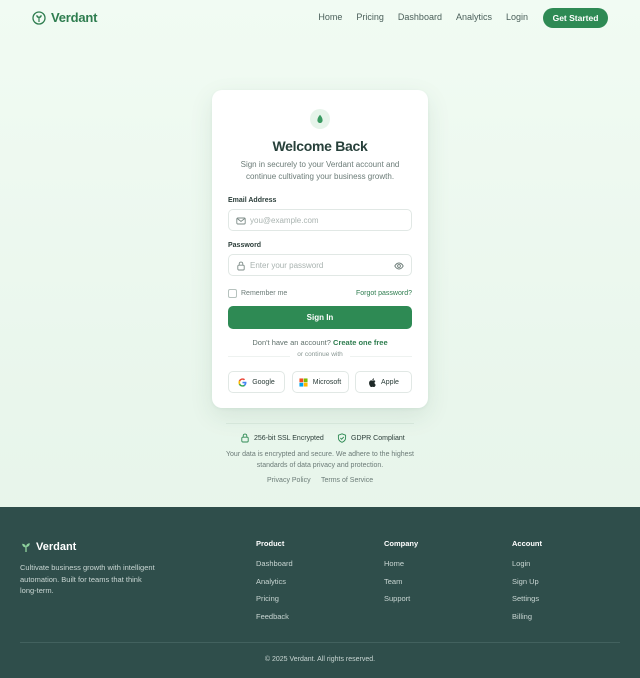  I want to click on footer-brand-name: Verdant, so click(56, 547).